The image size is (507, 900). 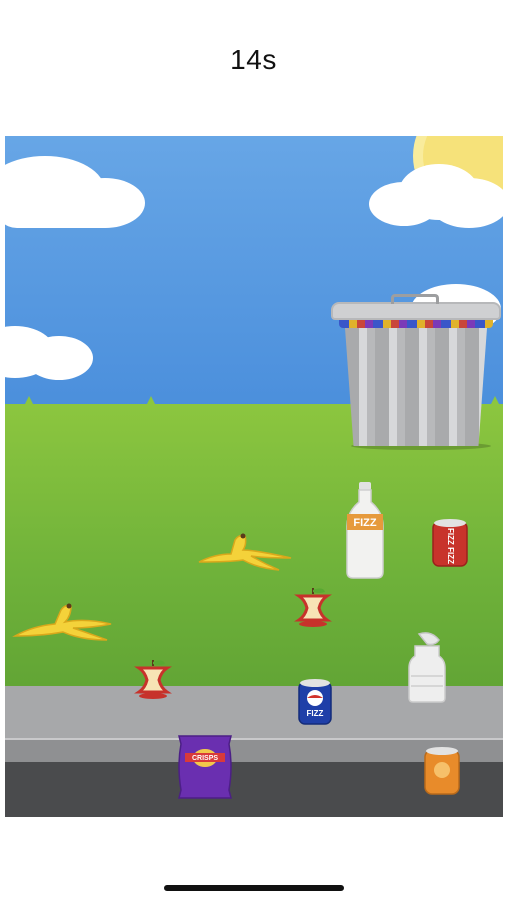 What do you see at coordinates (365, 531) in the screenshot?
I see `bottle-icon: FIZZ` at bounding box center [365, 531].